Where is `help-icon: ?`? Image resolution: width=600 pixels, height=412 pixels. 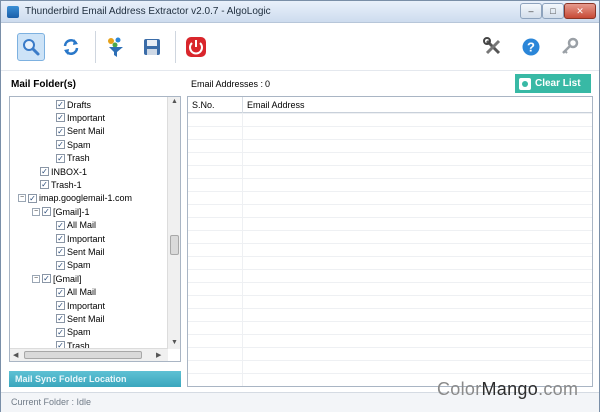 help-icon: ? is located at coordinates (531, 47).